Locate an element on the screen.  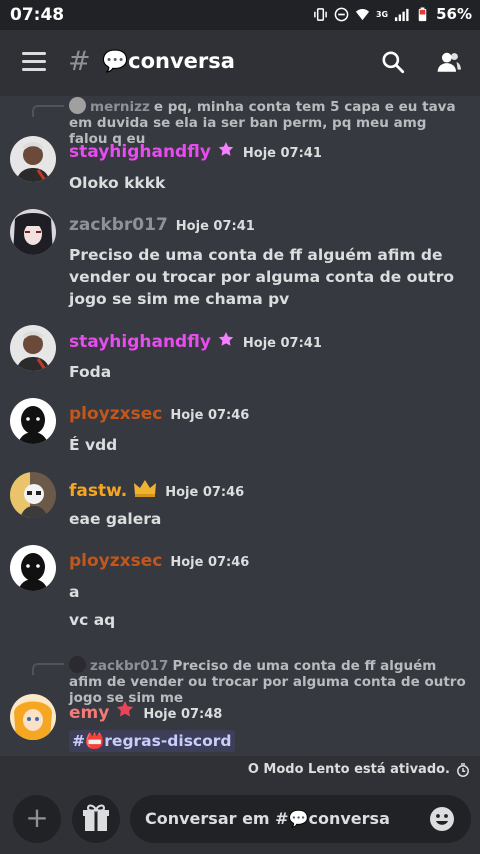
gift-icon is located at coordinates (96, 817).